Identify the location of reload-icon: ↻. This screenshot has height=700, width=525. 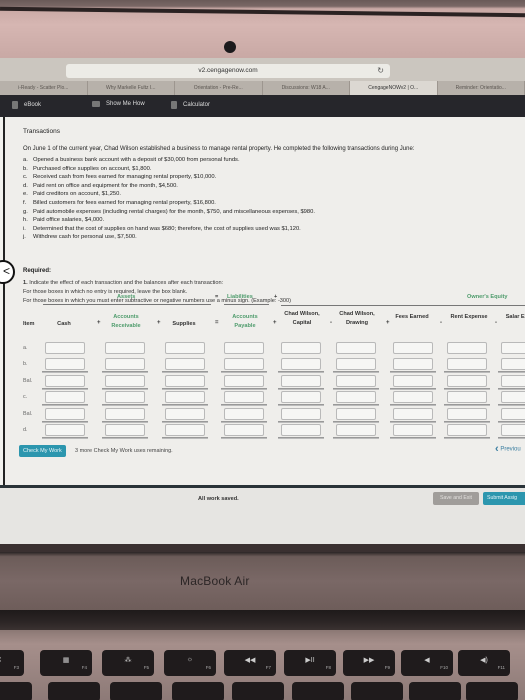
(380, 71).